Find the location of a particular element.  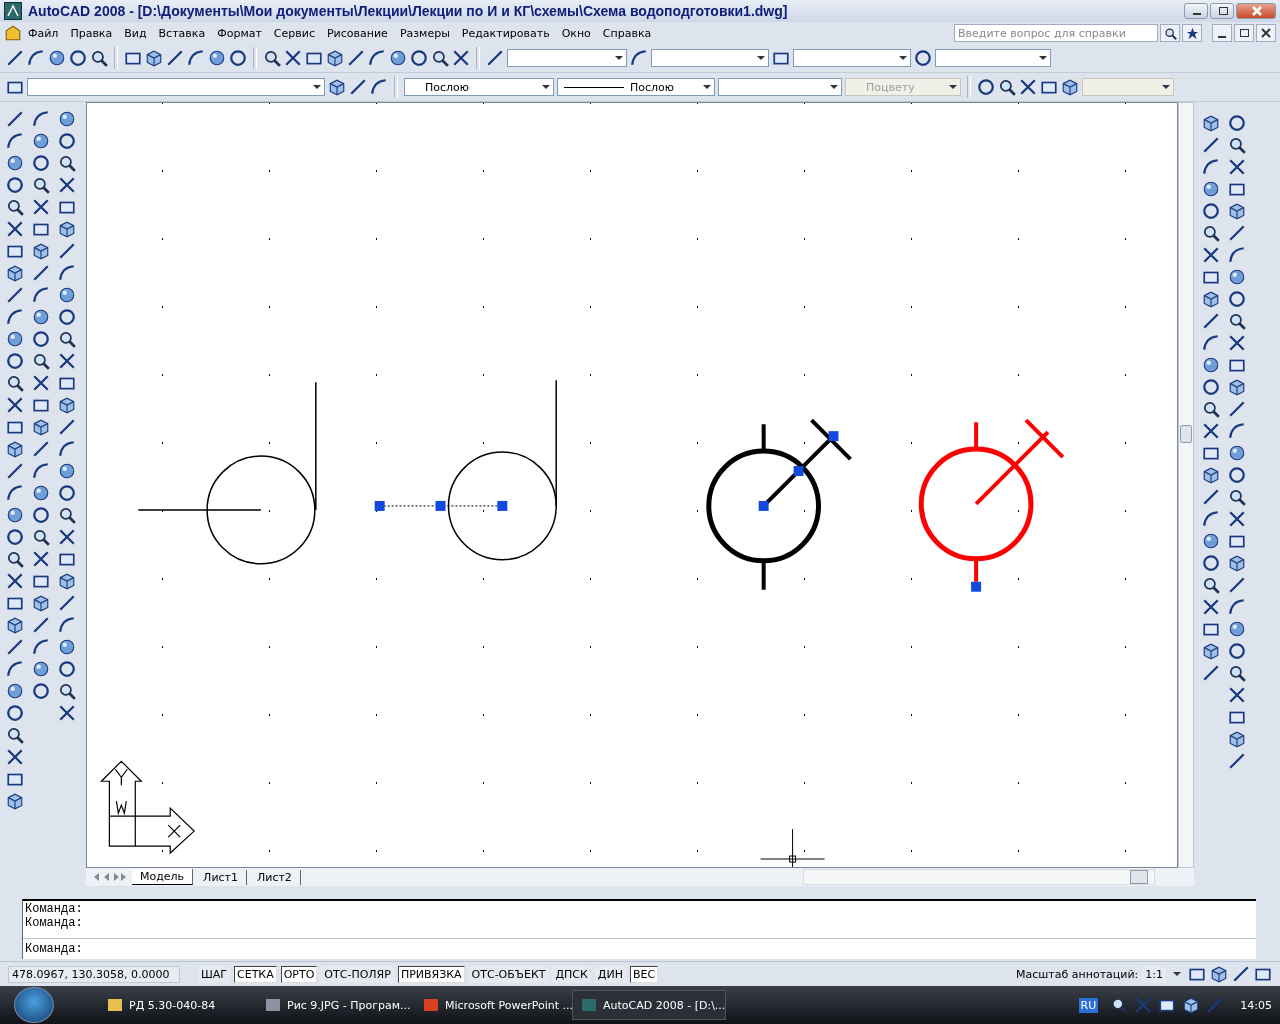

start-button is located at coordinates (34, 1005).